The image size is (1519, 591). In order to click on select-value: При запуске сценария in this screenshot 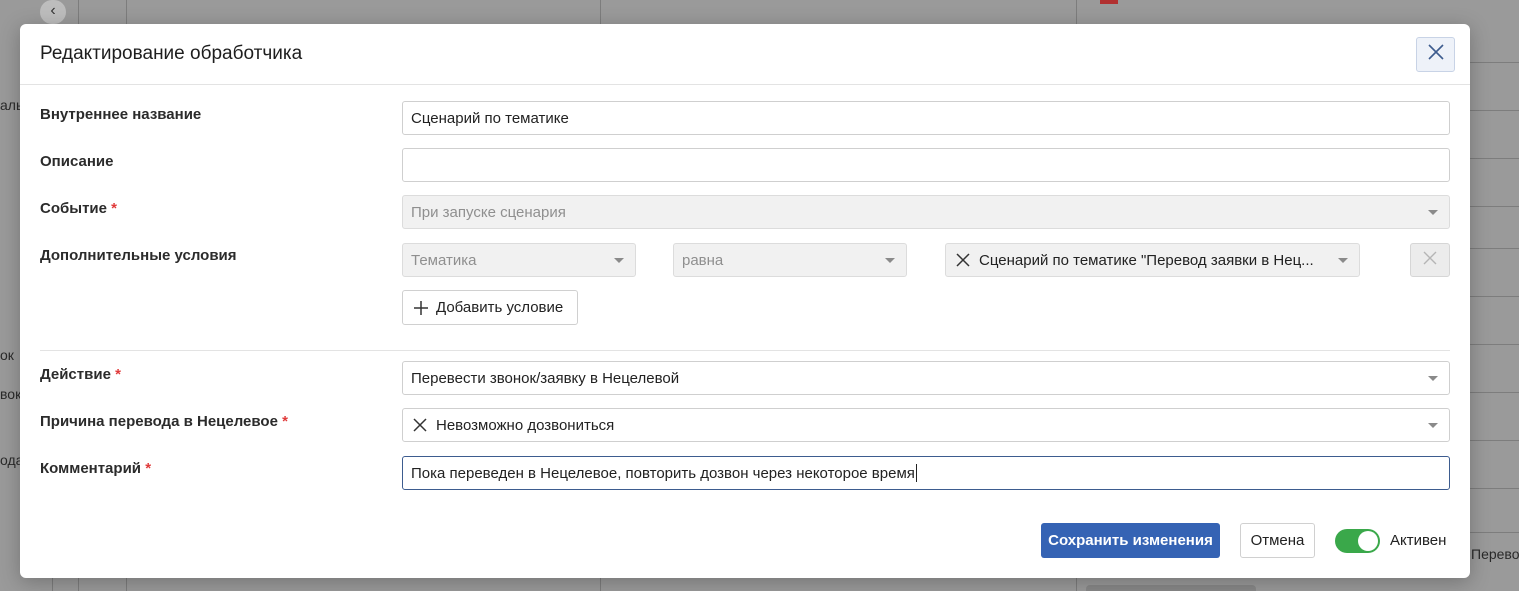, I will do `click(488, 212)`.